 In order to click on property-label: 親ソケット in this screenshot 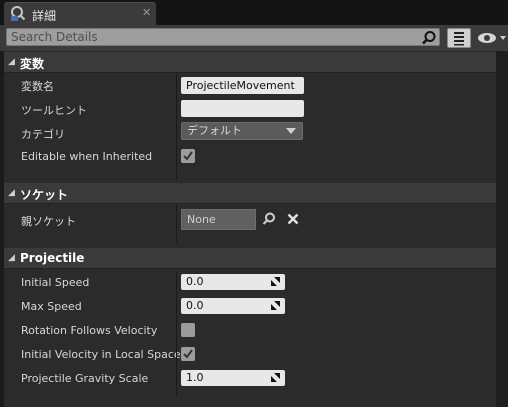, I will do `click(48, 221)`.